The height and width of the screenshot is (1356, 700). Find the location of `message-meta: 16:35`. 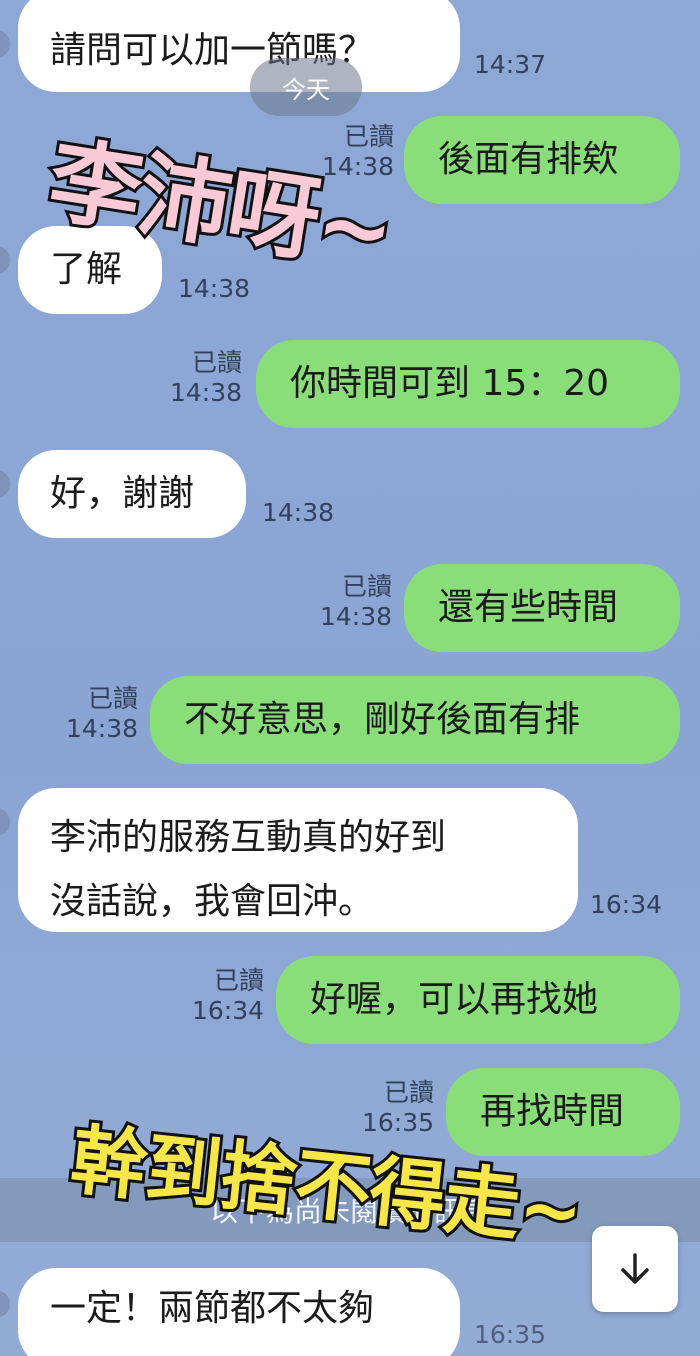

message-meta: 16:35 is located at coordinates (510, 1335).